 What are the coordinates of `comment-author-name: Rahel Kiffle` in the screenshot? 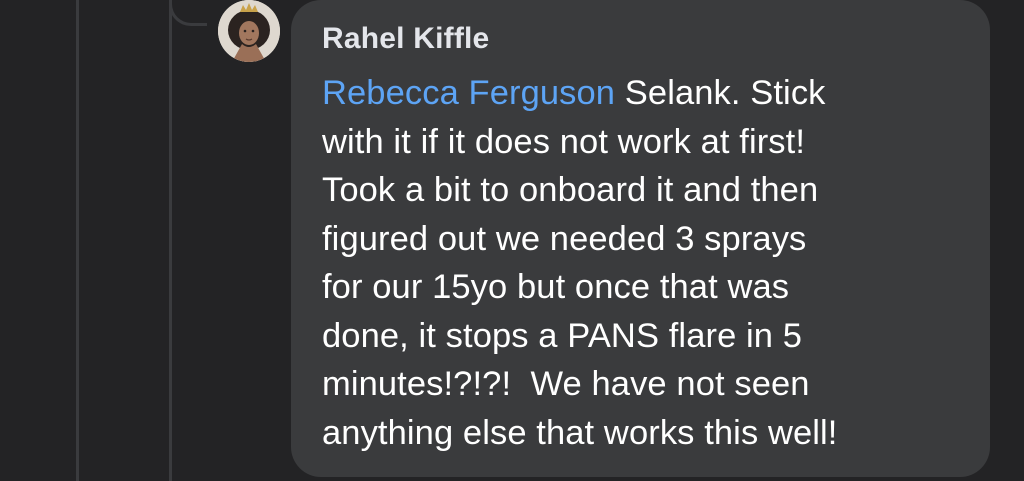 It's located at (644, 39).